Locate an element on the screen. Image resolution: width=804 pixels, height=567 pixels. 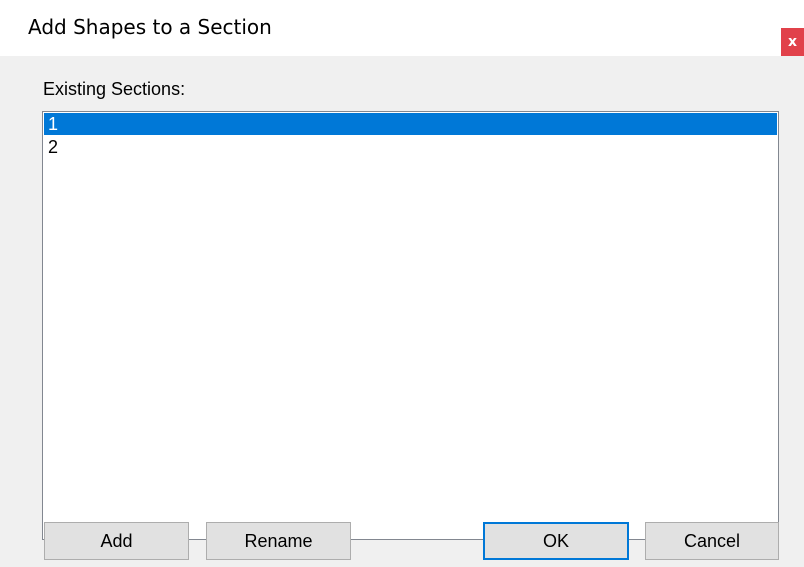
list-item: 2 is located at coordinates (410, 147).